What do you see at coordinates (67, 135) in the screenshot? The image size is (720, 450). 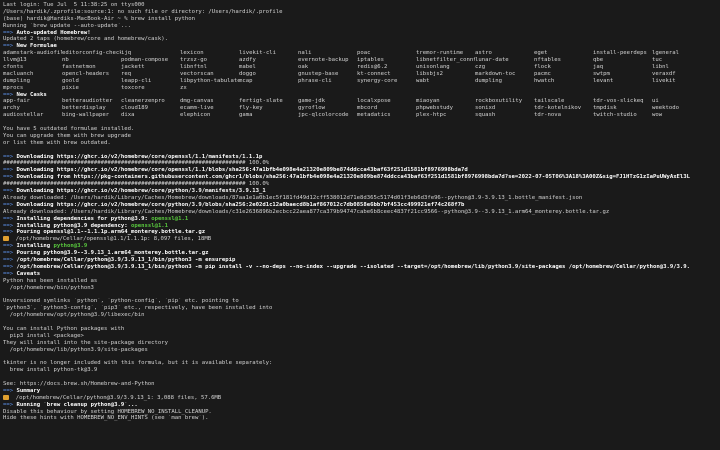 I see `terminal-line: You can upgrade them with brew upgrade` at bounding box center [67, 135].